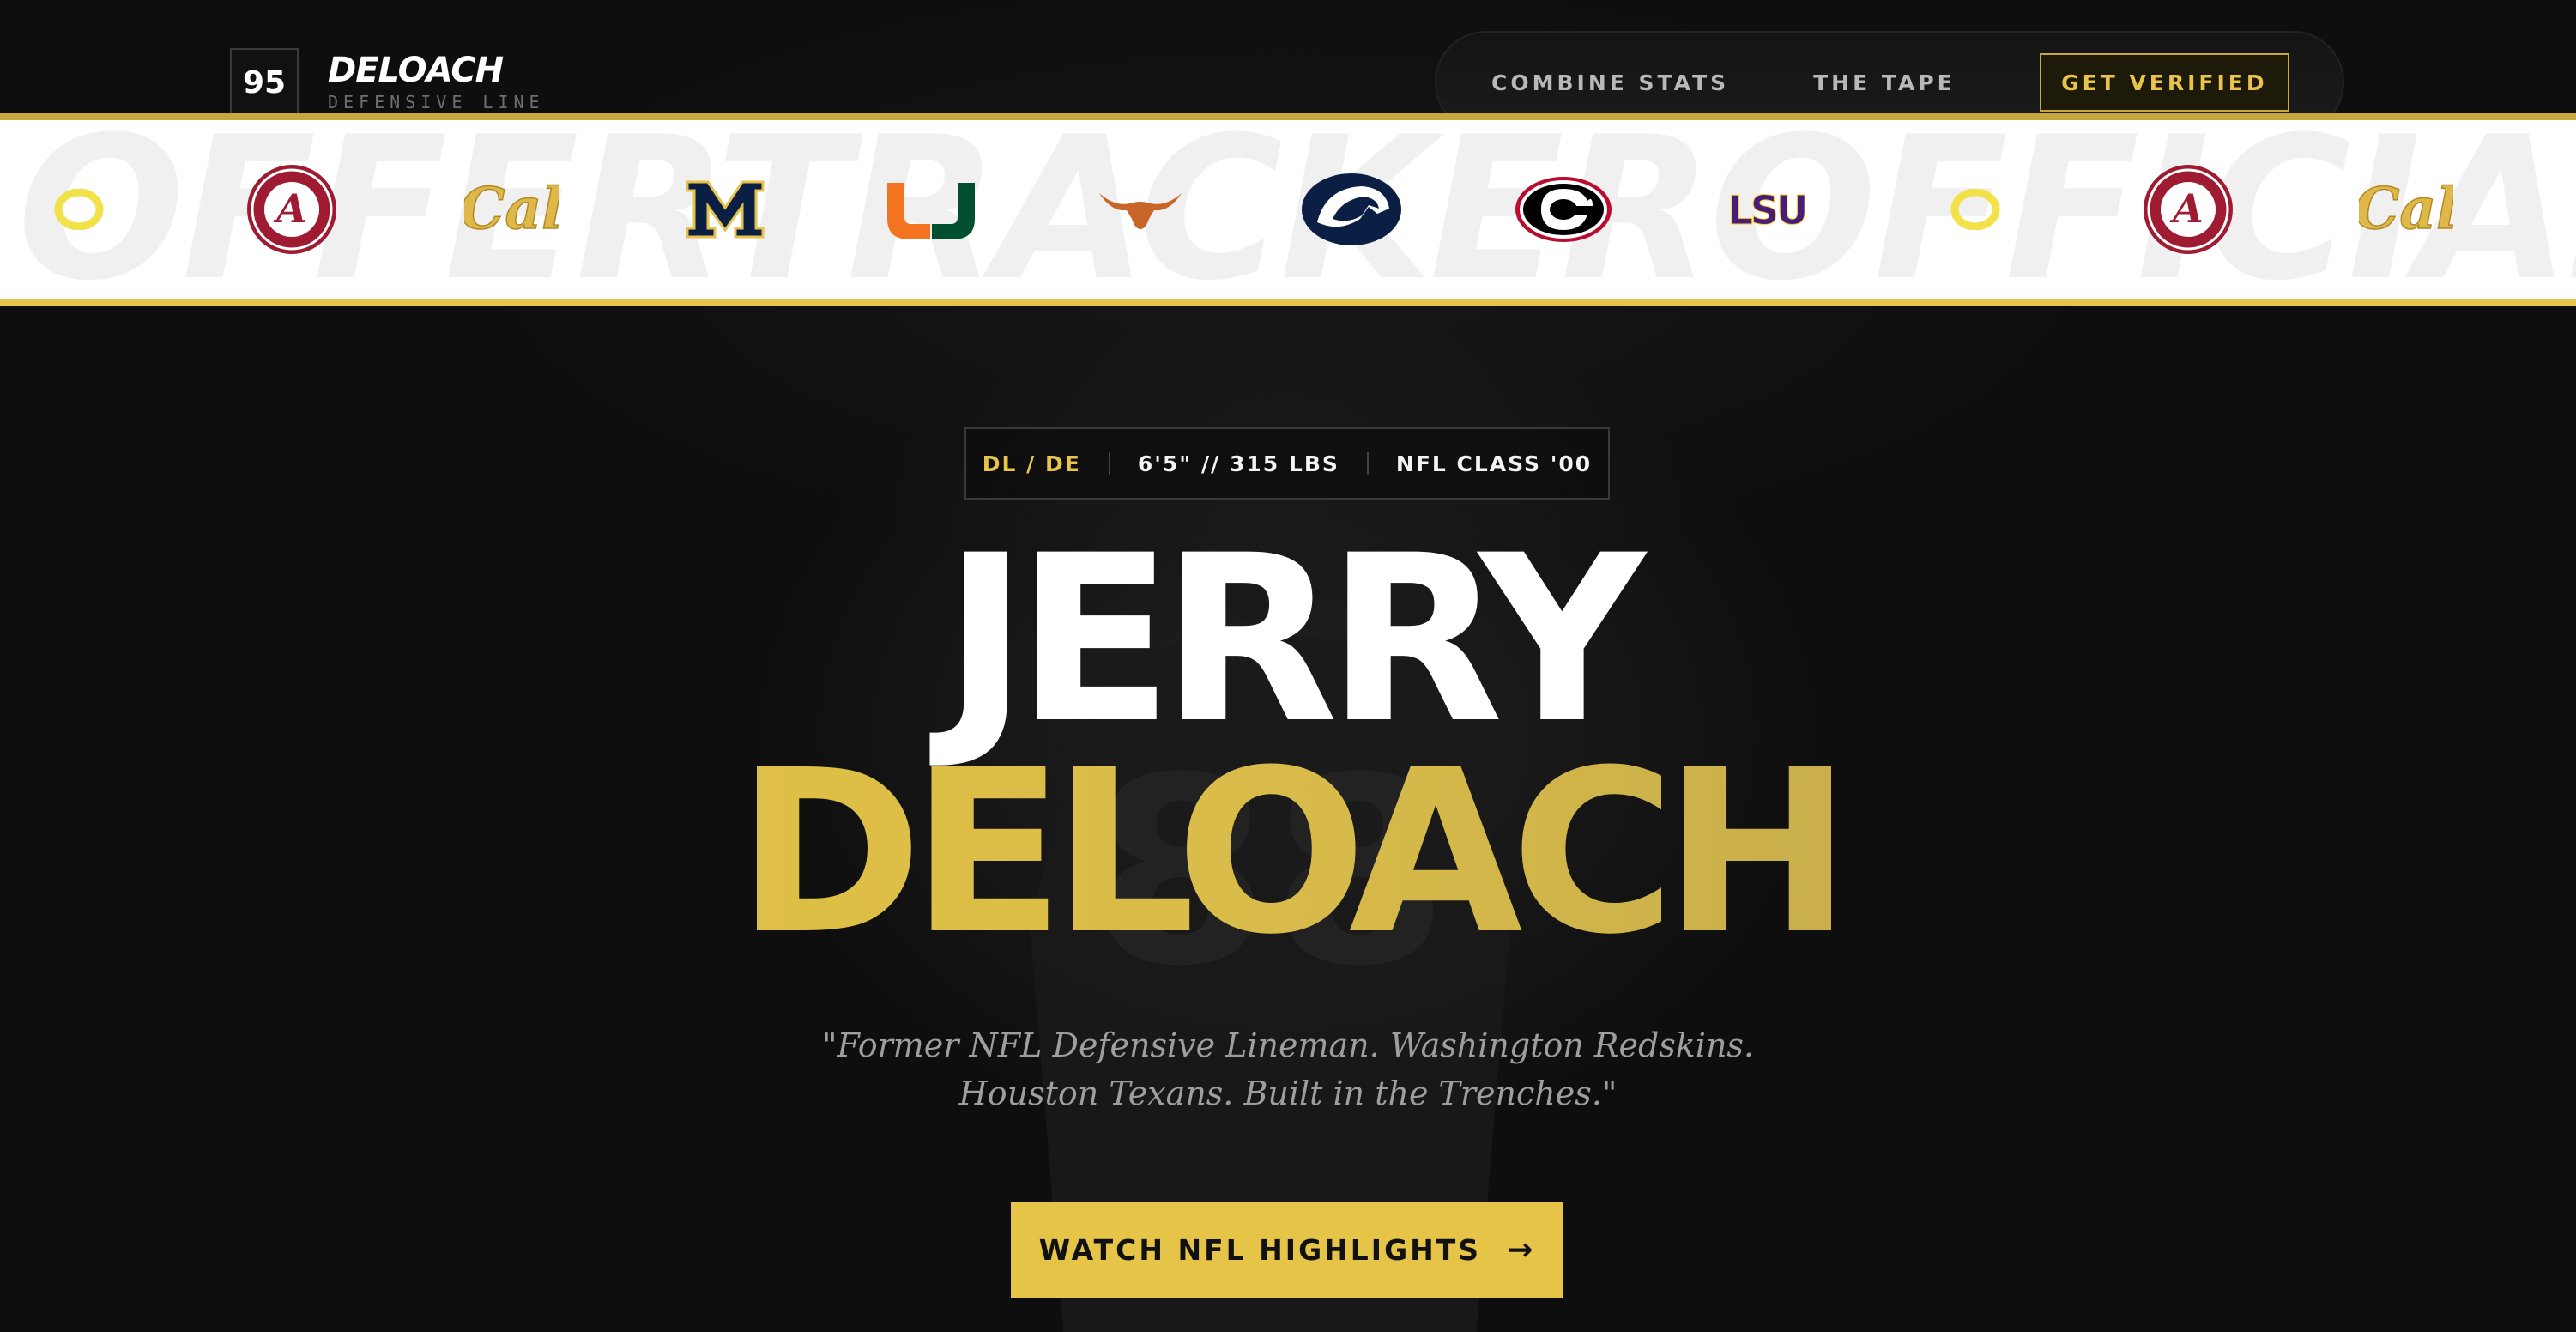 The width and height of the screenshot is (2576, 1332). I want to click on nav-link-combine-stats: COMBINE STATS, so click(1610, 82).